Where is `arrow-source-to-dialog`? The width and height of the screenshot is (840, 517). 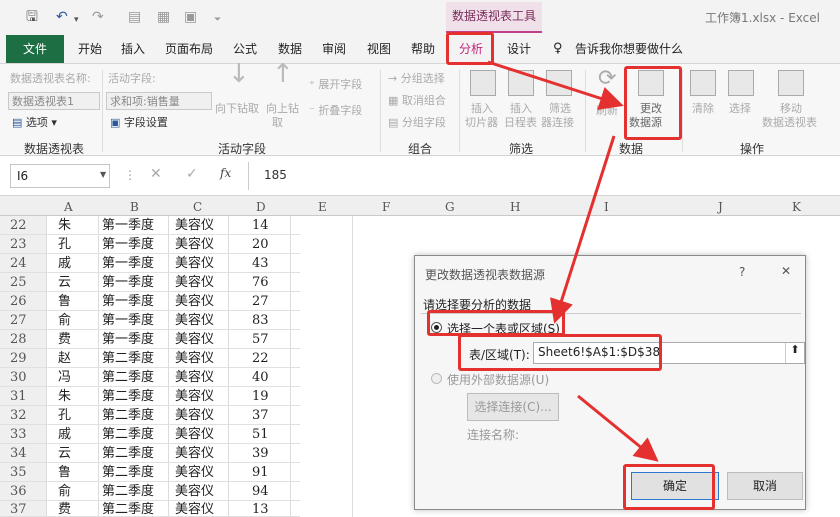
arrow-source-to-dialog is located at coordinates (583, 229).